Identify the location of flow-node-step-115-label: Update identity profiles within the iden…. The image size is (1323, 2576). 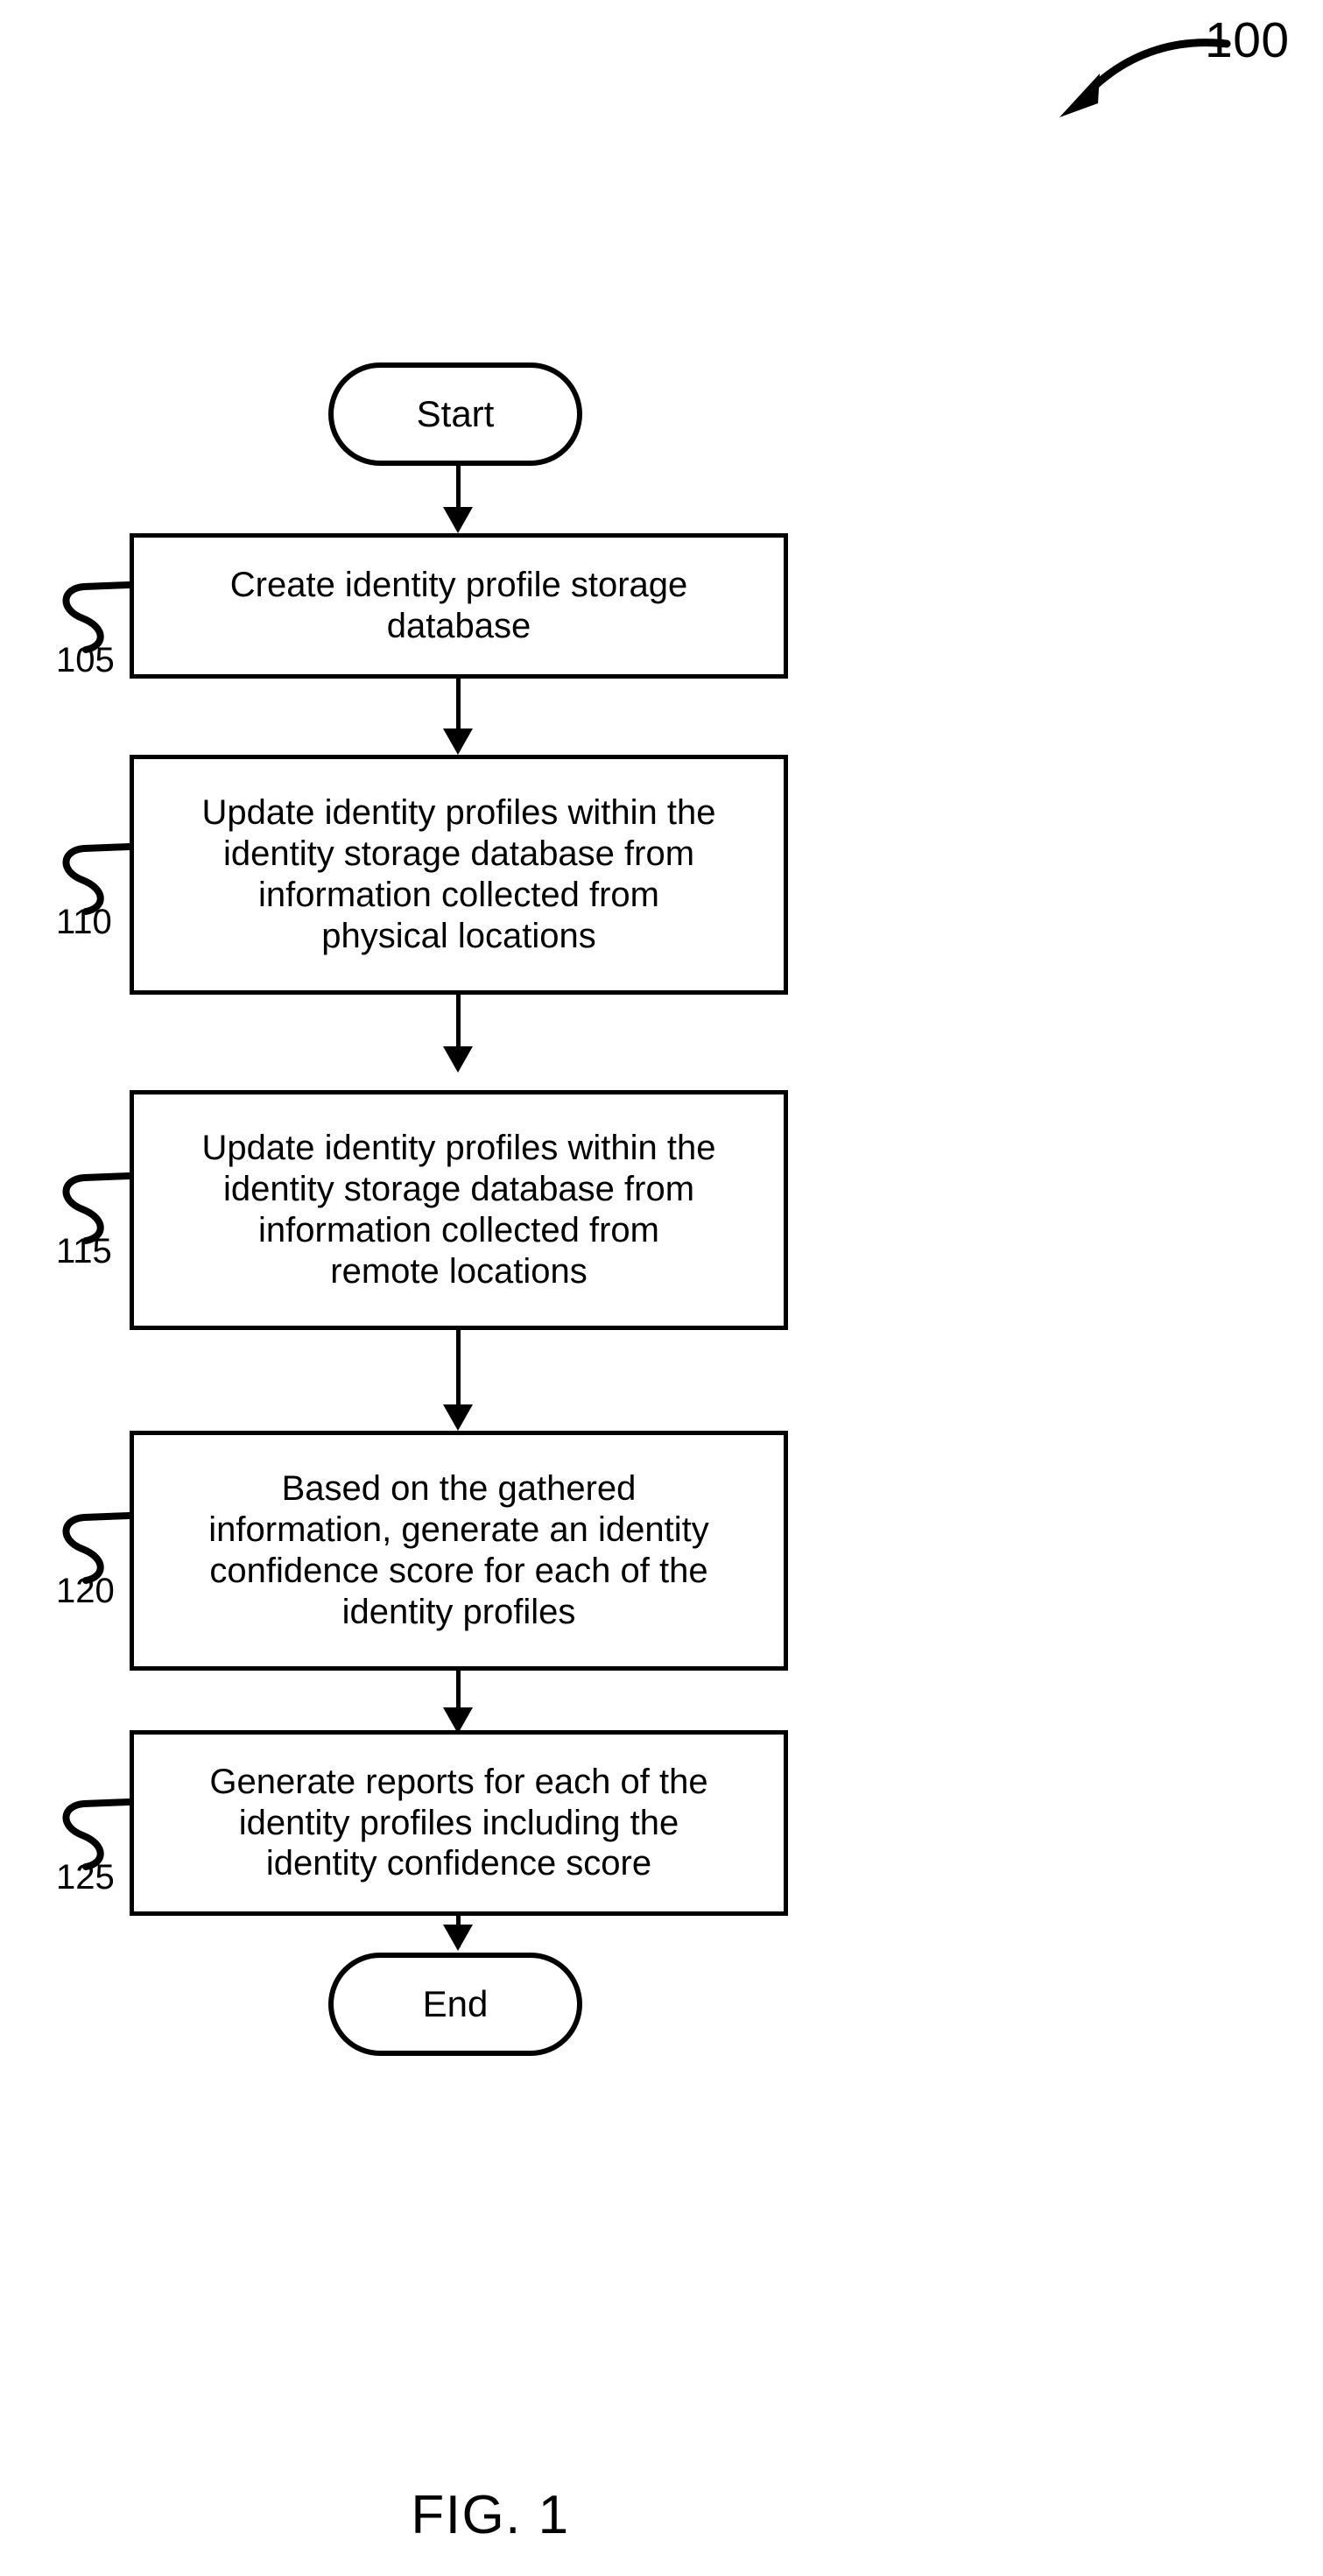
(458, 1210).